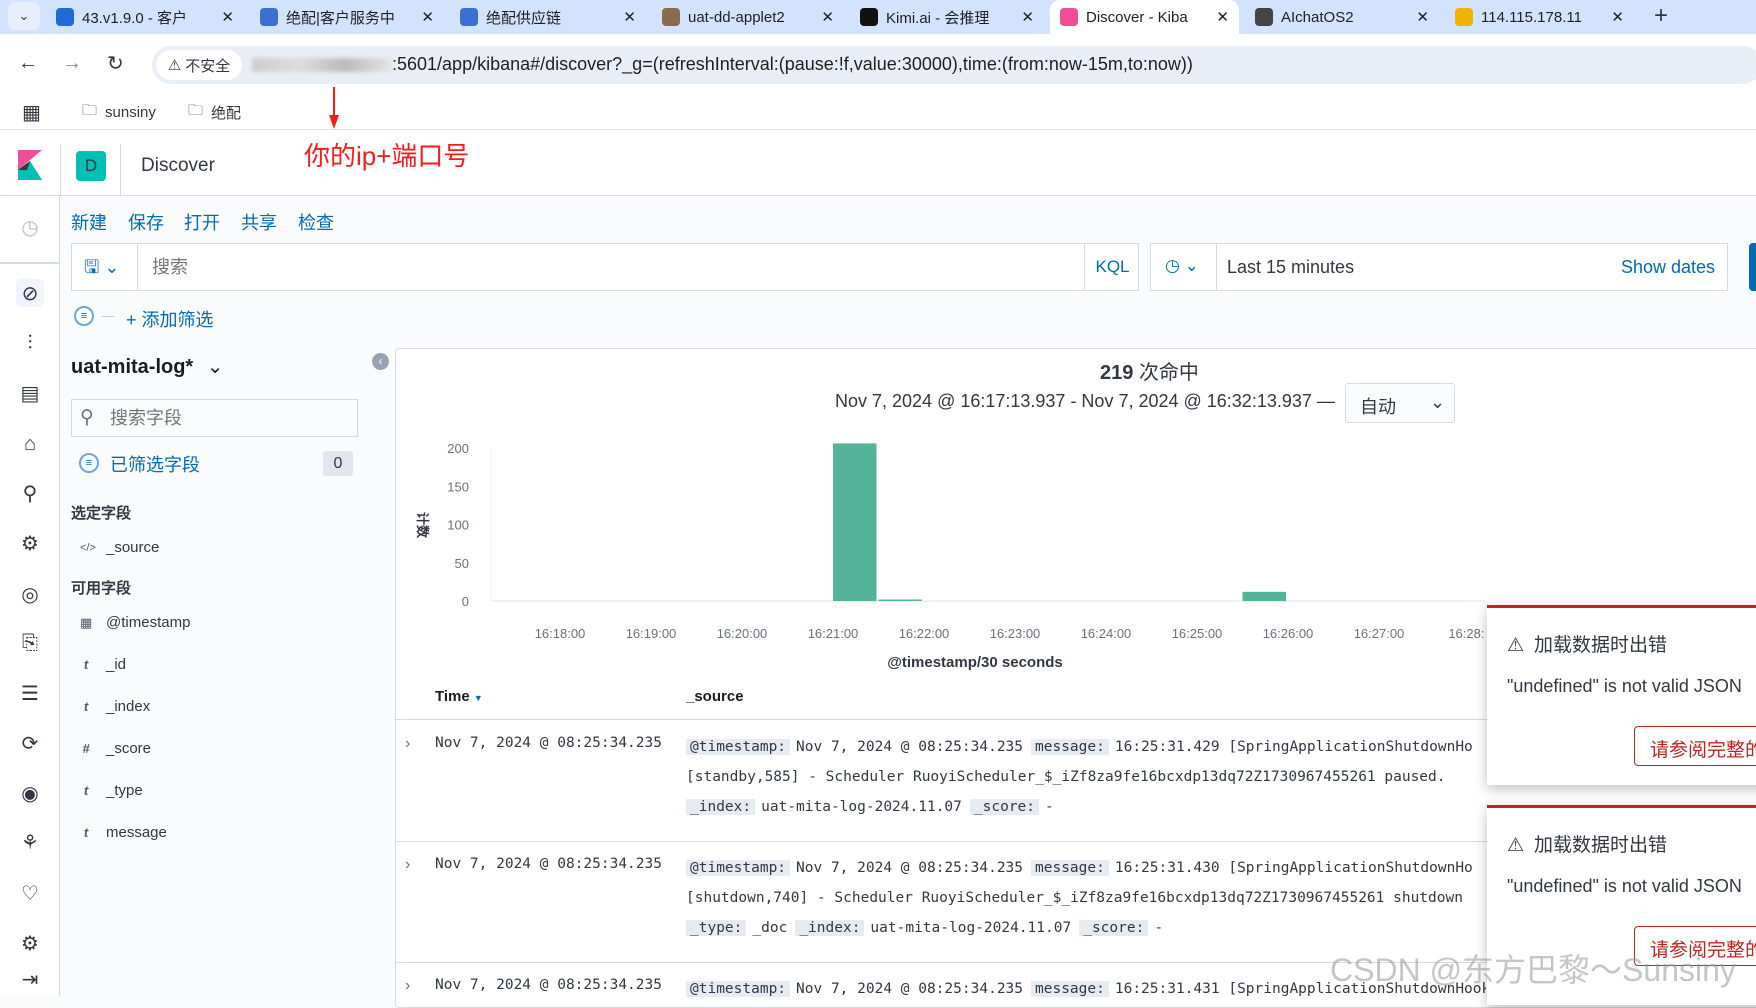 The width and height of the screenshot is (1756, 1008). I want to click on browser-tab: Discover - Kiba ✕, so click(1144, 17).